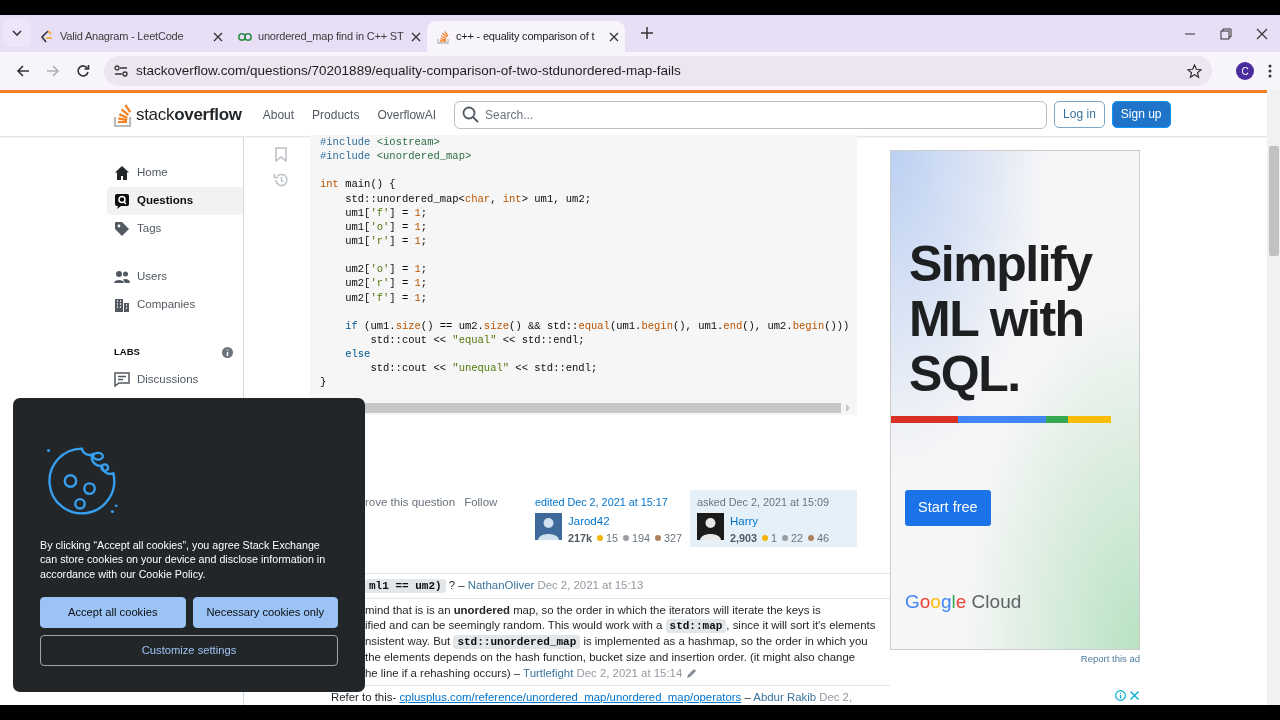 The image size is (1280, 720). What do you see at coordinates (477, 340) in the screenshot?
I see `code-line: std::cout << "equal" << std::endl;` at bounding box center [477, 340].